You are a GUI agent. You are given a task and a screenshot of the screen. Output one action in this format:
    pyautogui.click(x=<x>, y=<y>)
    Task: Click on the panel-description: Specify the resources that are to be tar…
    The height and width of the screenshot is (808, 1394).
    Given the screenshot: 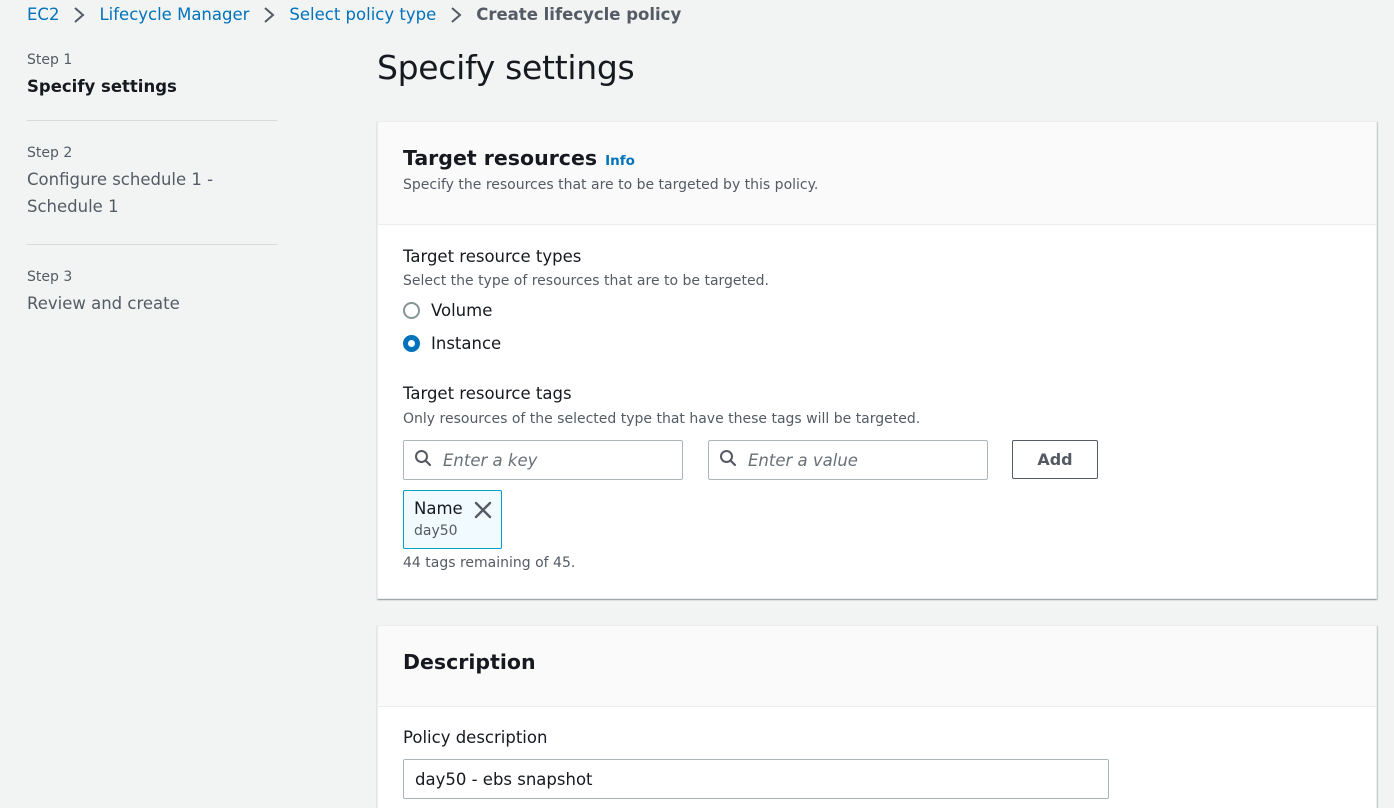 What is the action you would take?
    pyautogui.click(x=611, y=185)
    